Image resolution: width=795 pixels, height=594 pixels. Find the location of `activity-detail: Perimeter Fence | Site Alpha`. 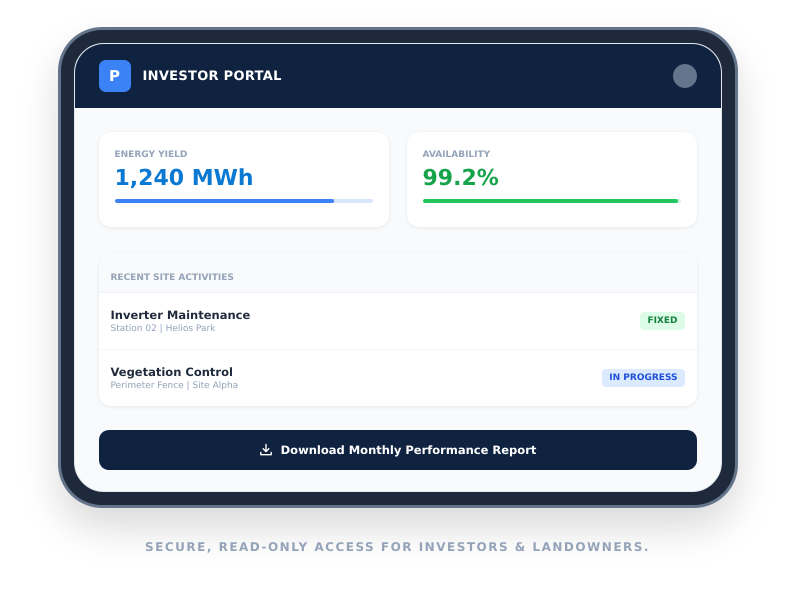

activity-detail: Perimeter Fence | Site Alpha is located at coordinates (174, 386).